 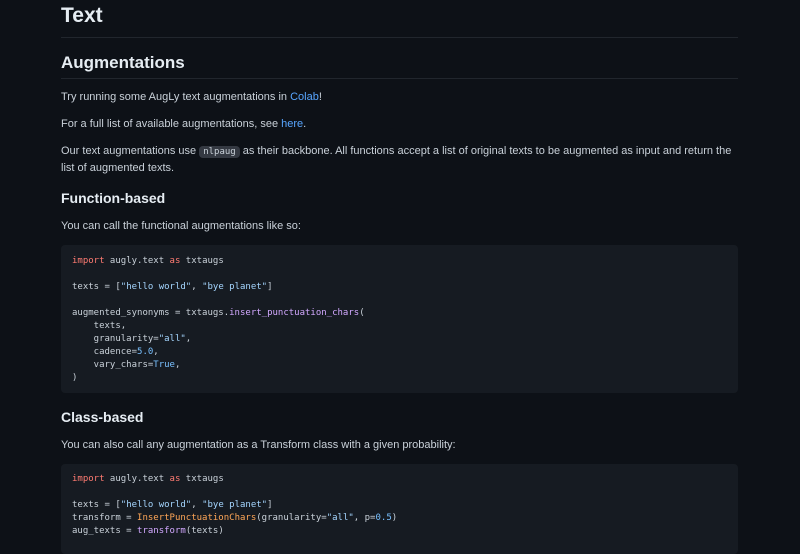 I want to click on backbone-text: Our text augmentations use, so click(x=130, y=151).